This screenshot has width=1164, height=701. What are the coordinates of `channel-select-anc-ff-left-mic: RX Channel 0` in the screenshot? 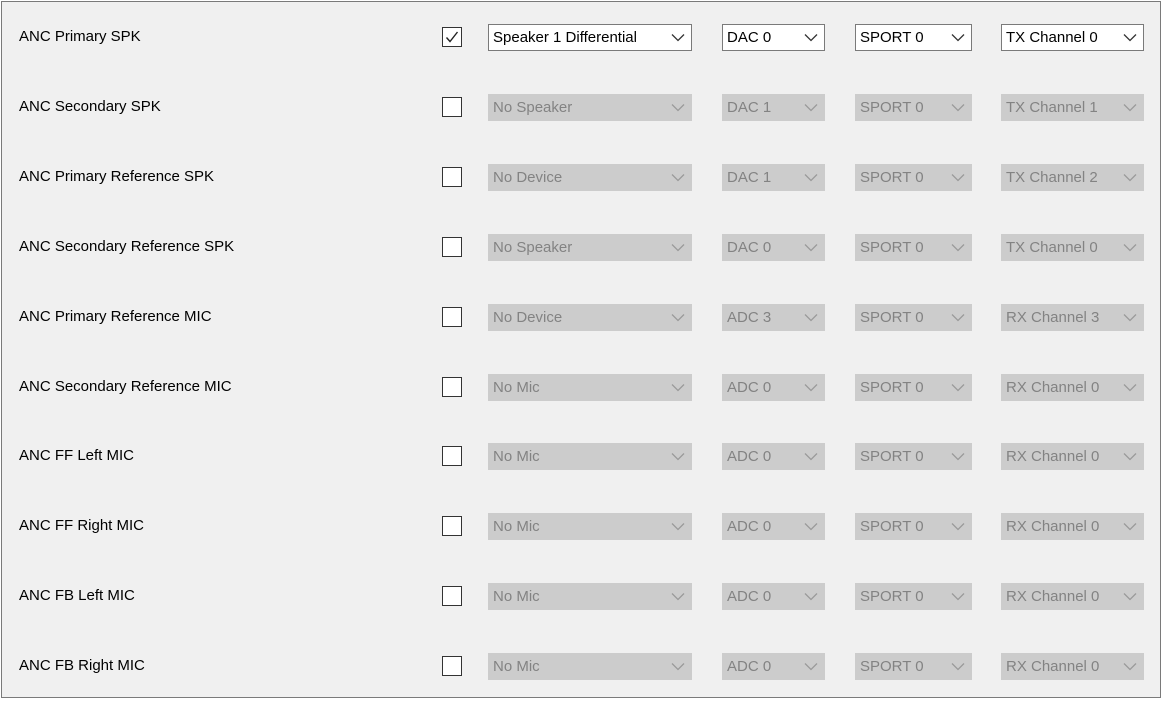 It's located at (1072, 456).